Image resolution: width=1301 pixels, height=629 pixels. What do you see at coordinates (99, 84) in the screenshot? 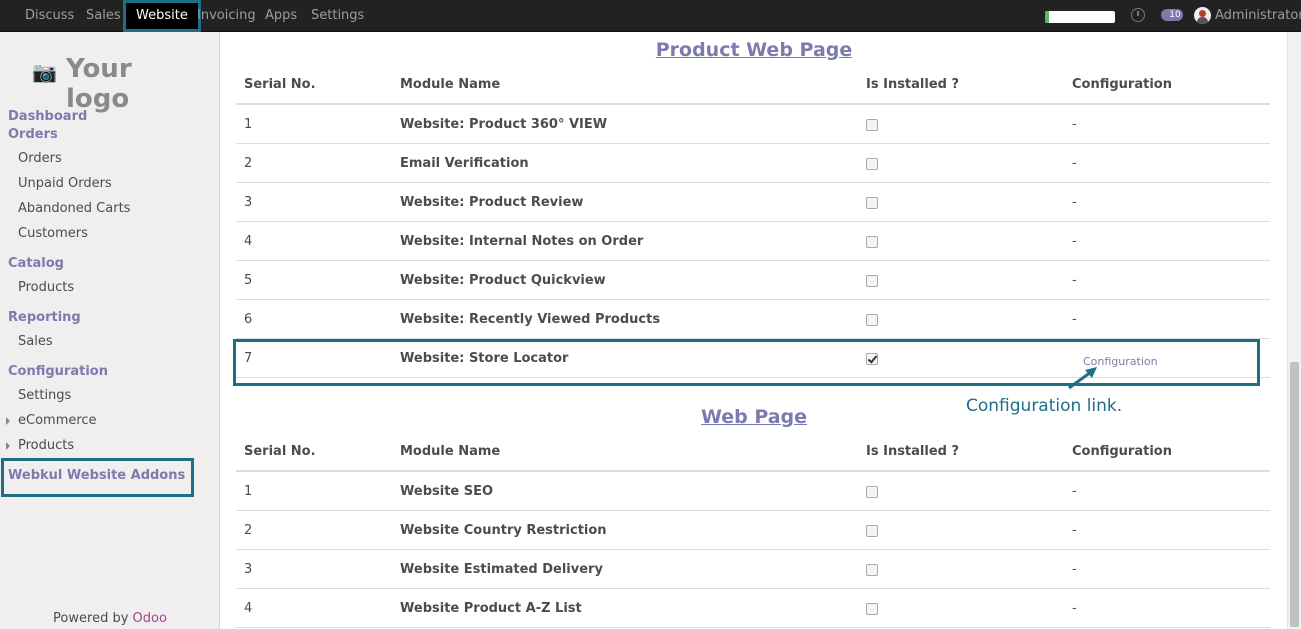
I see `logo-text: Your logo` at bounding box center [99, 84].